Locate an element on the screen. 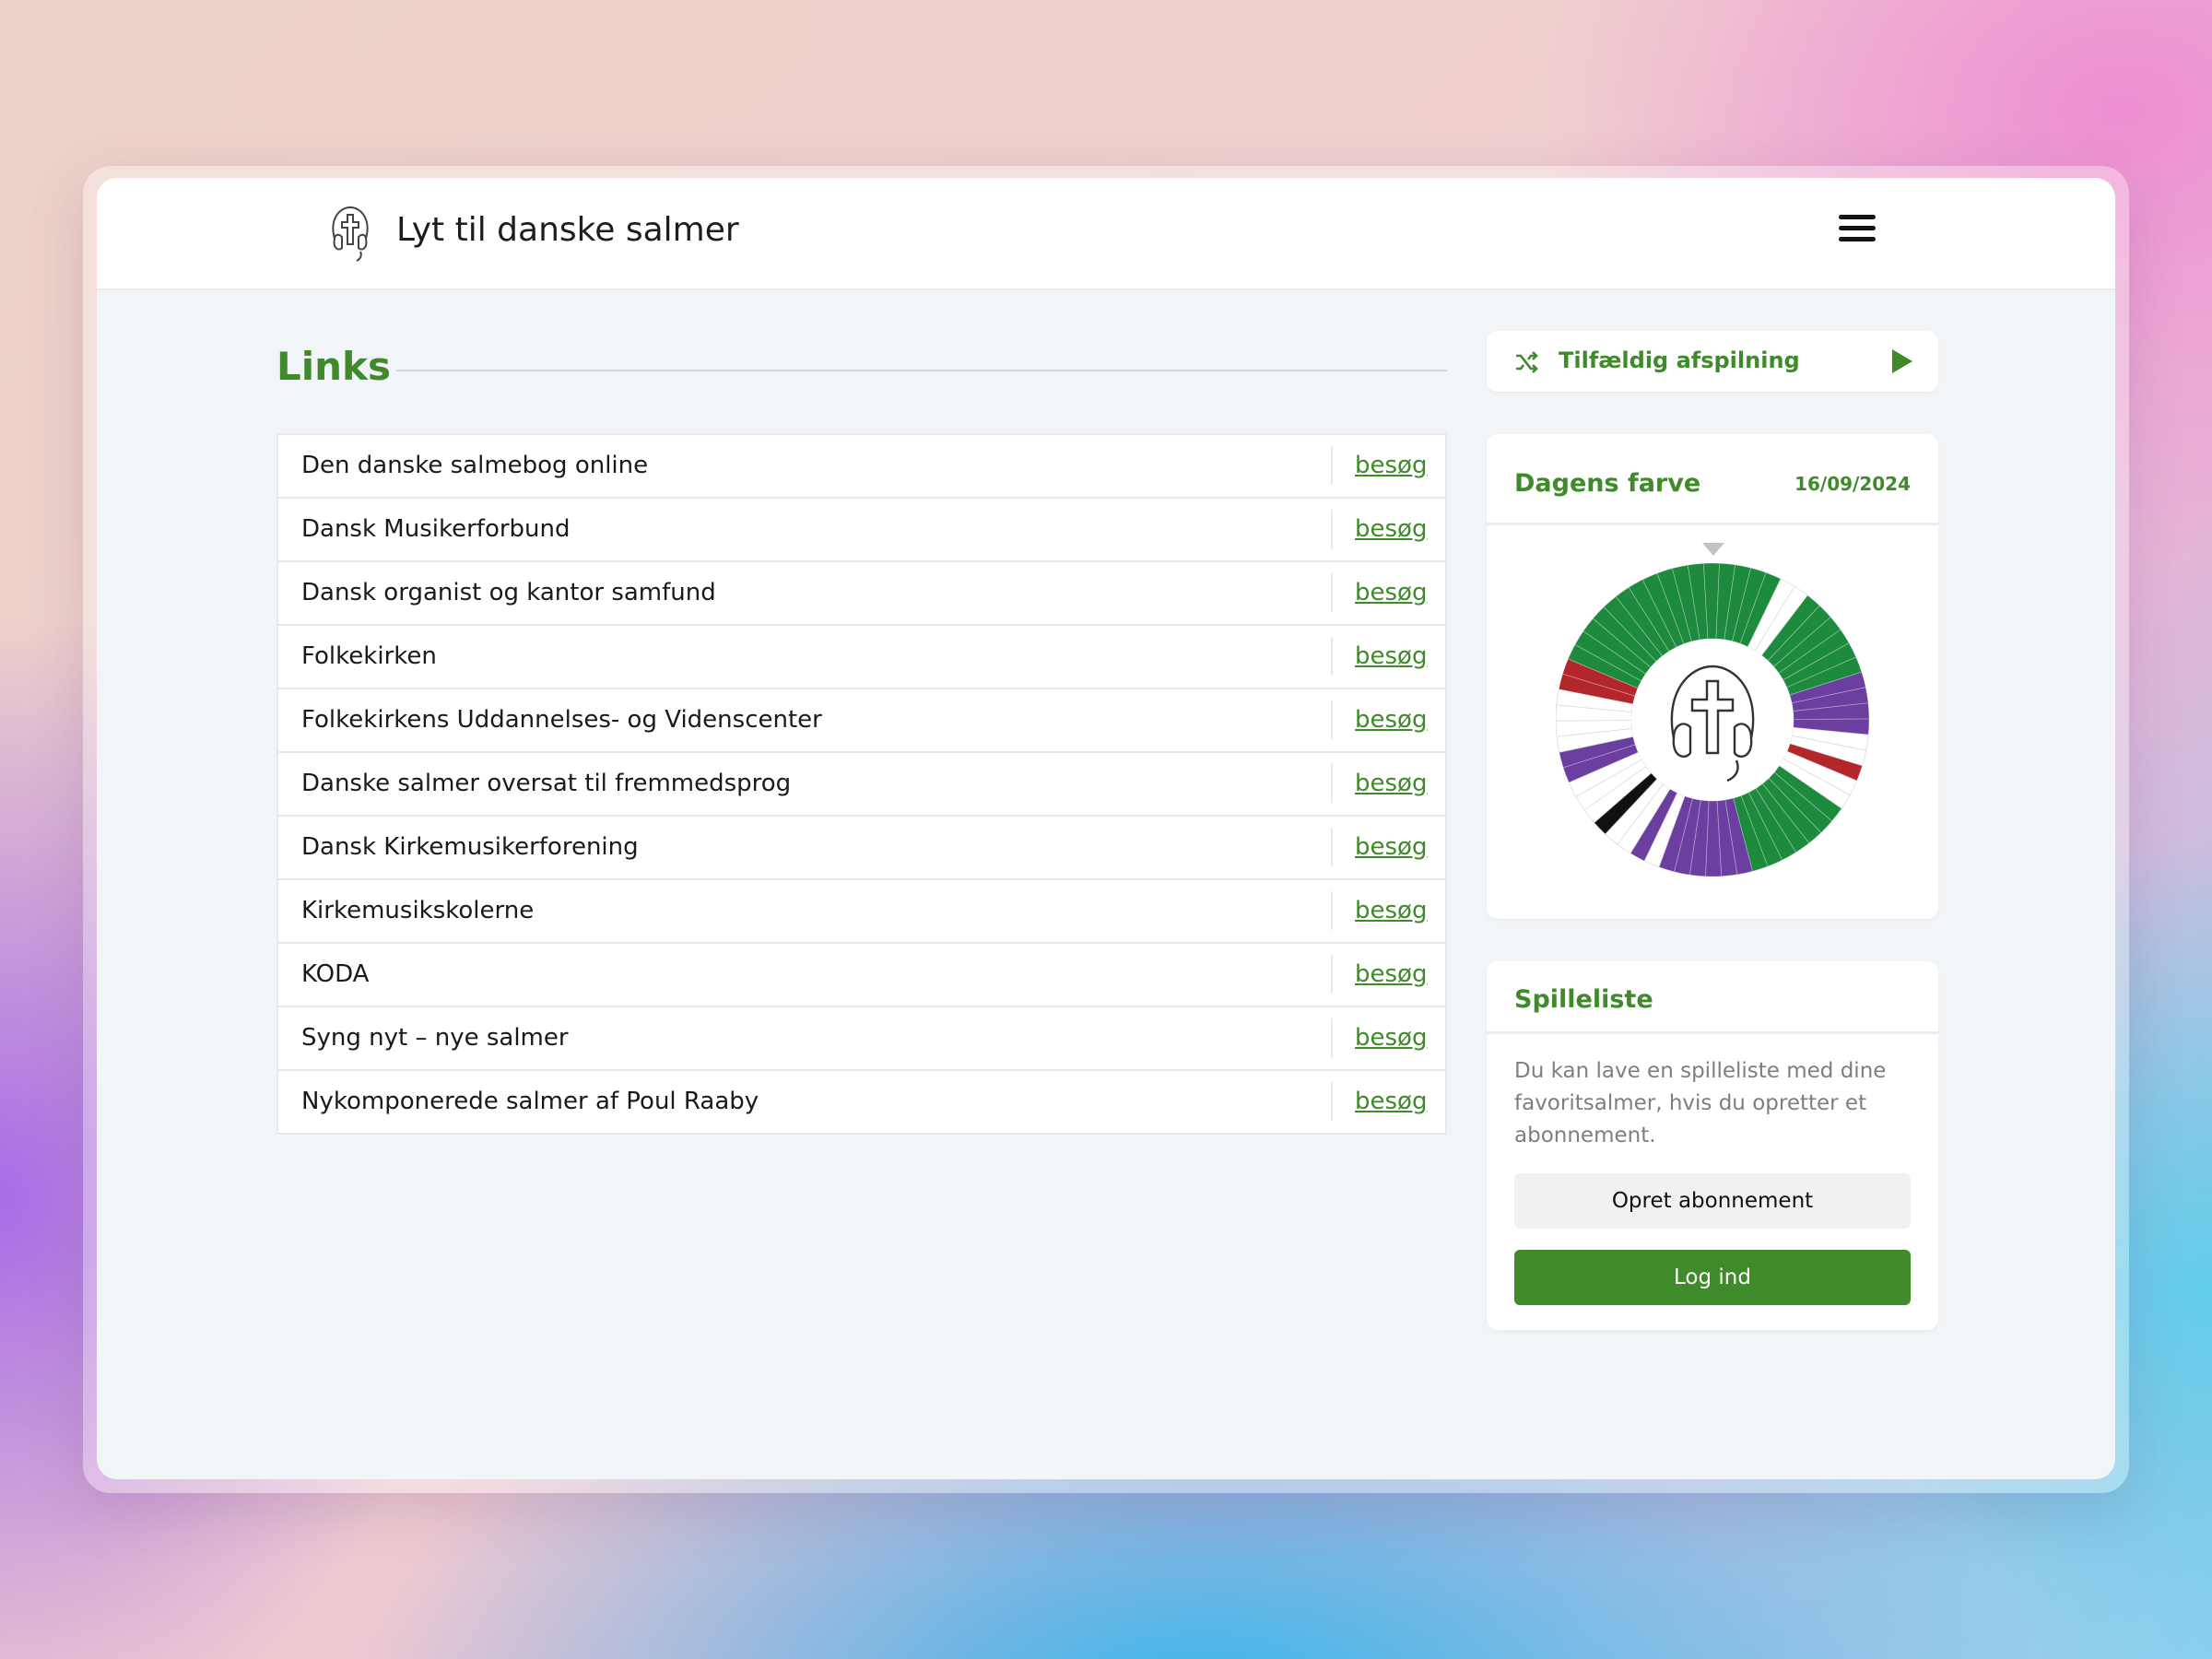 The width and height of the screenshot is (2212, 1659). link-name: Syng nyt – nye salmer is located at coordinates (435, 1038).